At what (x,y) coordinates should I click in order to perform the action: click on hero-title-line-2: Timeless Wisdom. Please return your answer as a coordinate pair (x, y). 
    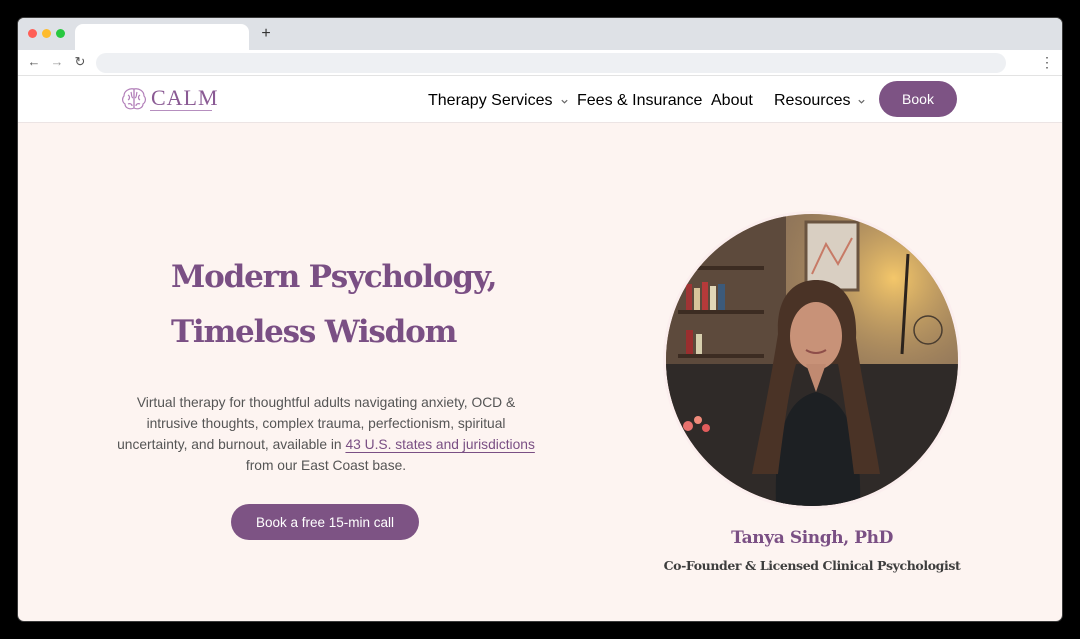
    Looking at the image, I should click on (314, 332).